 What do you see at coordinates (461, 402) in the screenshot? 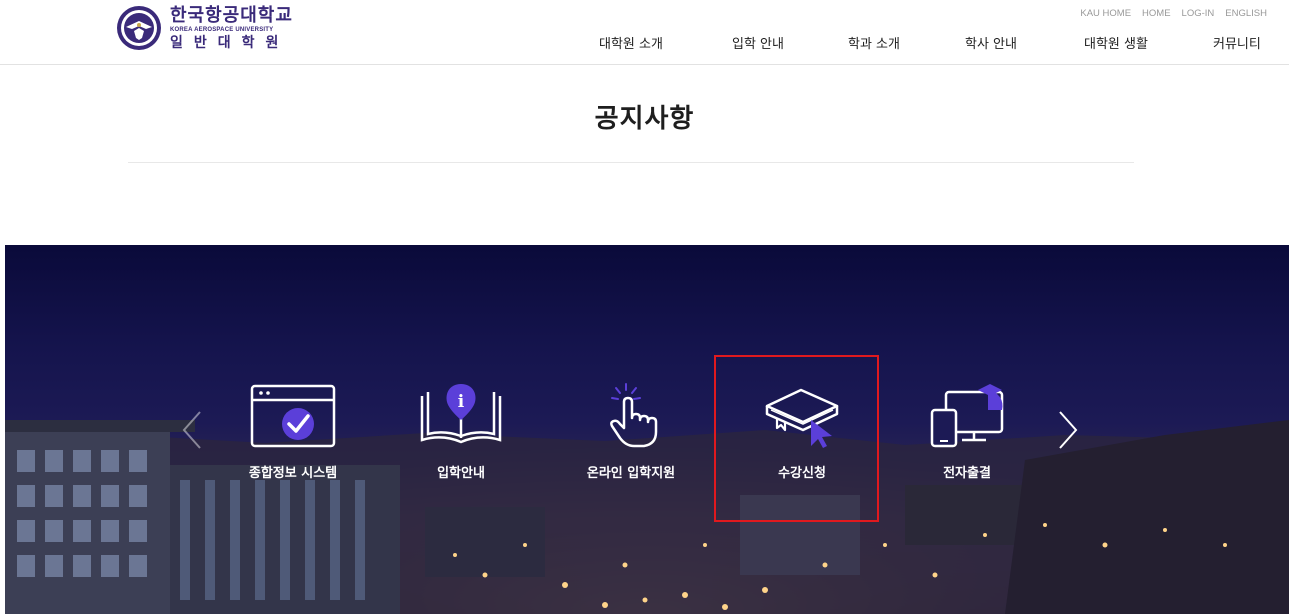
I see `svg-text: i` at bounding box center [461, 402].